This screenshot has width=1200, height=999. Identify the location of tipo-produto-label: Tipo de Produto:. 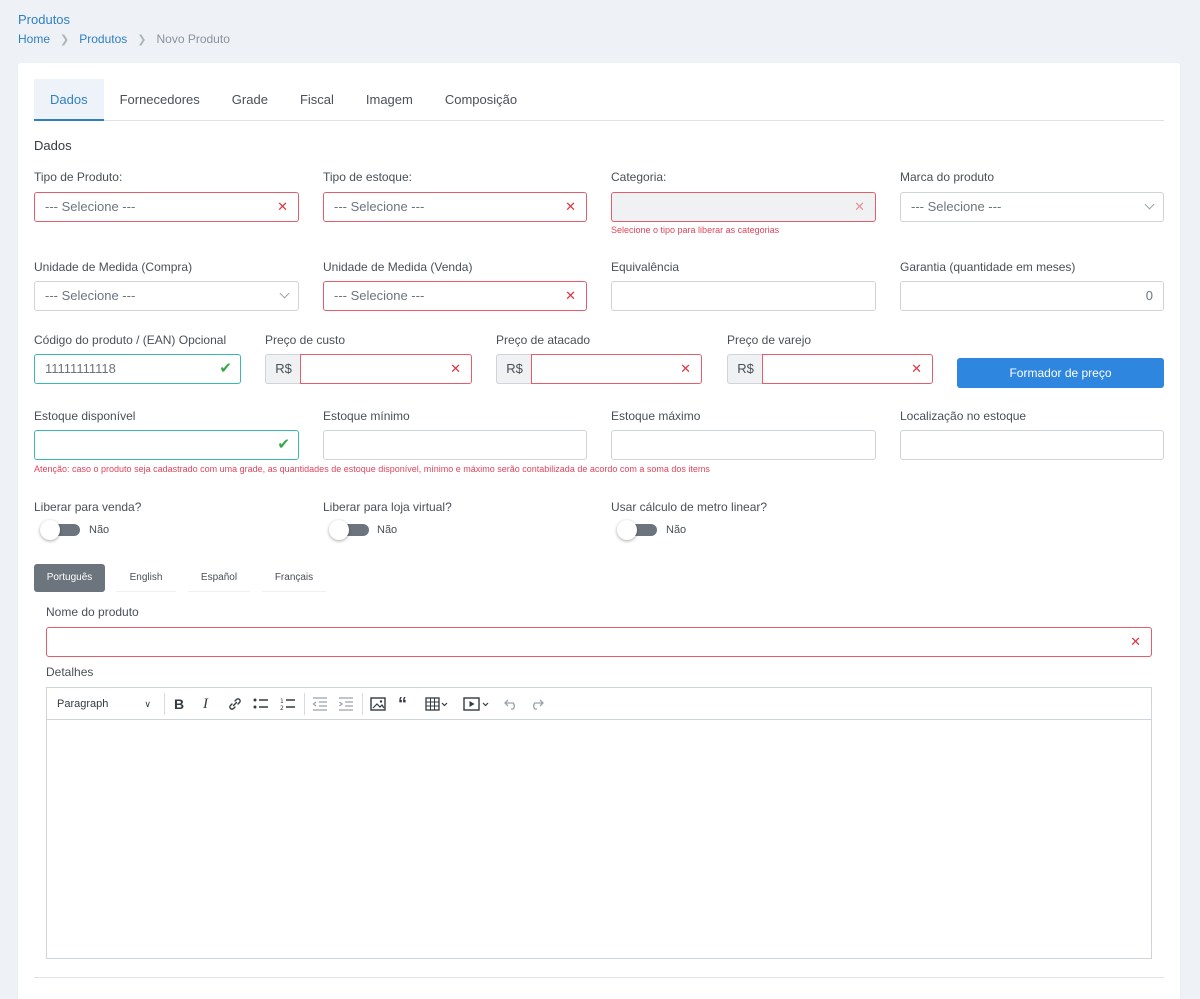
(78, 177).